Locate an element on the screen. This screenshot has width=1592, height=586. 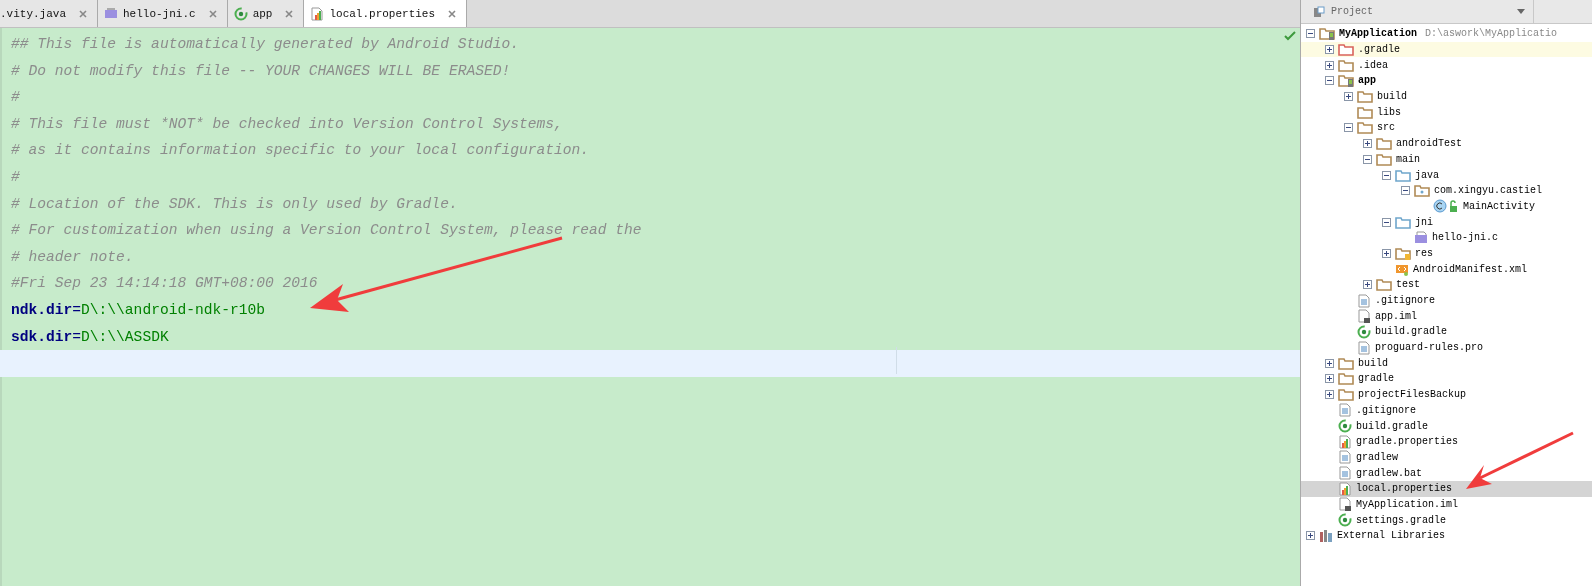
editor-tab: local.properties is located at coordinates (386, 13).